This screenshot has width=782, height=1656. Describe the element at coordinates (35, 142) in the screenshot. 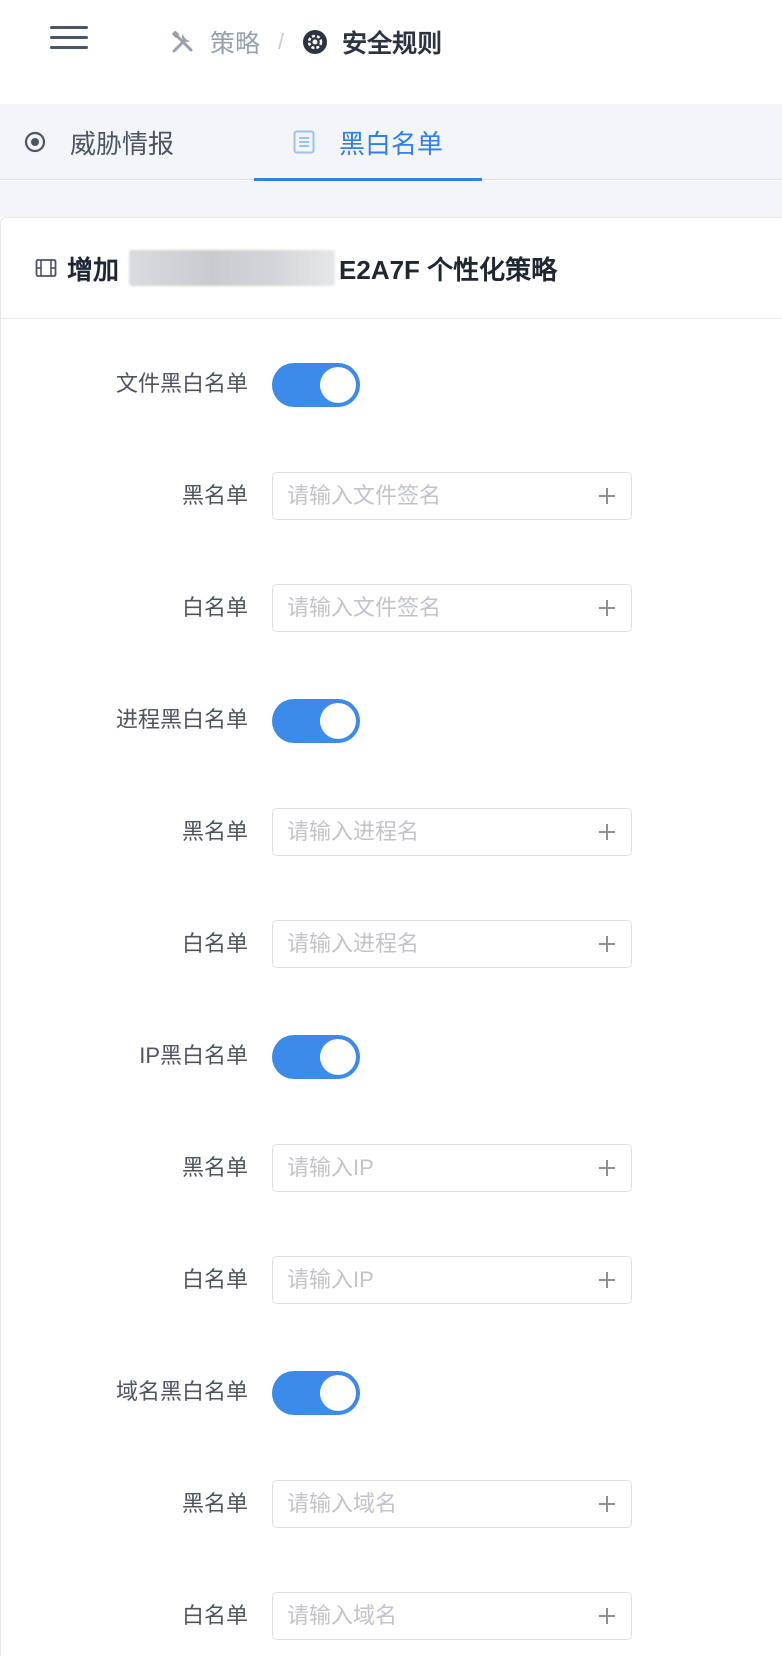

I see `target-icon` at that location.